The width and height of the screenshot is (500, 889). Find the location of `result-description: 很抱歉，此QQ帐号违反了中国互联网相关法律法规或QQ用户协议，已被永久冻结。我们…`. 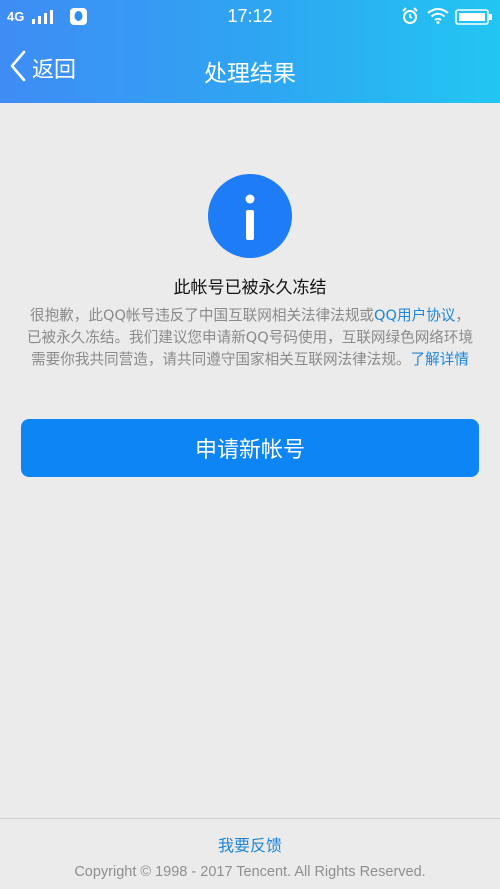

result-description: 很抱歉，此QQ帐号违反了中国互联网相关法律法规或QQ用户协议，已被永久冻结。我们… is located at coordinates (250, 338).